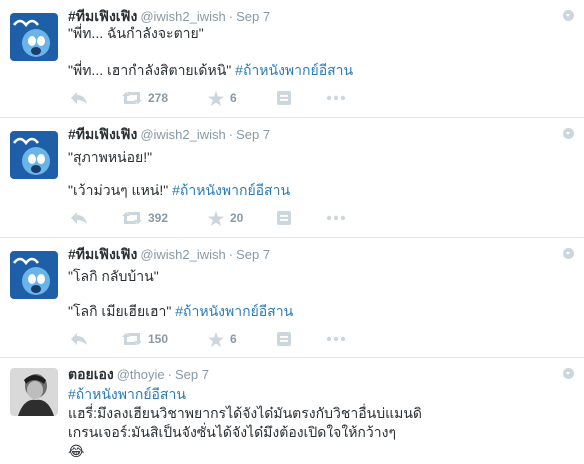 This screenshot has height=464, width=584. I want to click on tweet-text: "สุภาพหน่อย!", so click(110, 157).